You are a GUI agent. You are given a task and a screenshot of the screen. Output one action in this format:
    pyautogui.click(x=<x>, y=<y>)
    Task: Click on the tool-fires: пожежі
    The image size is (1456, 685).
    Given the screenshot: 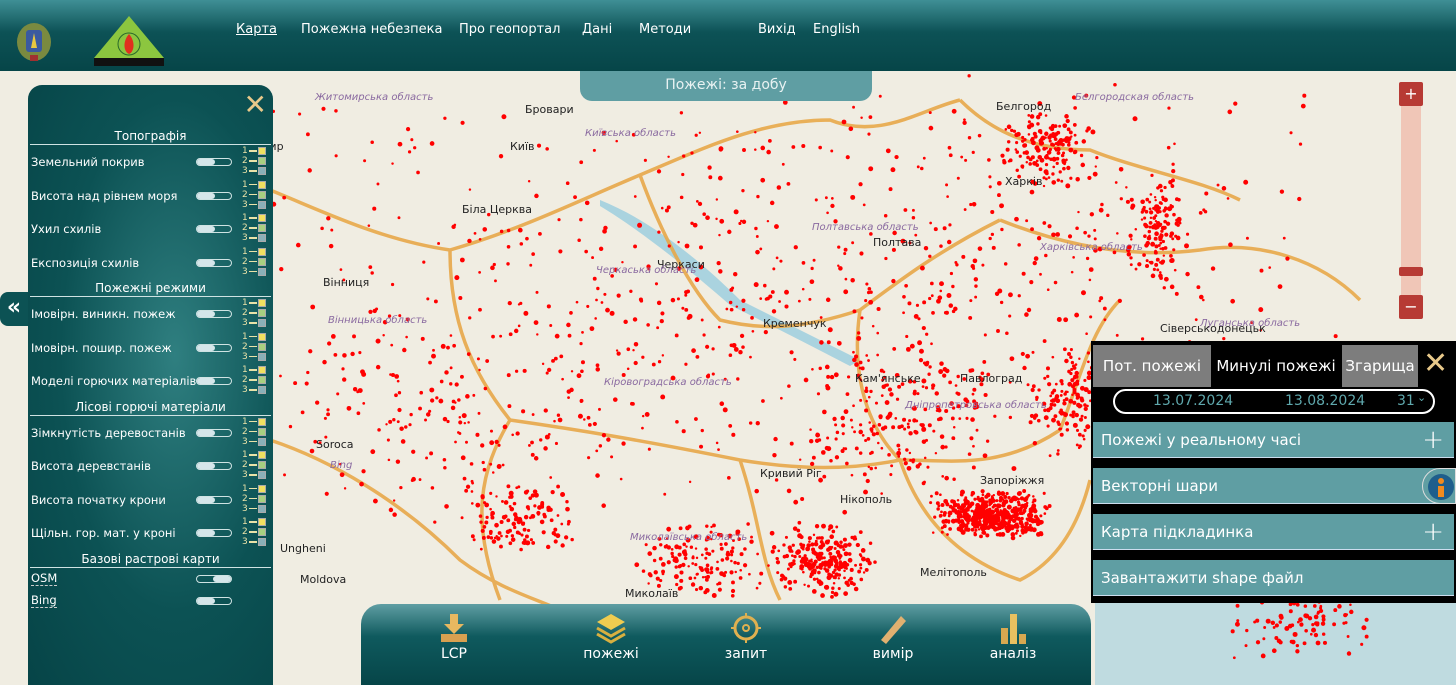 What is the action you would take?
    pyautogui.click(x=611, y=637)
    